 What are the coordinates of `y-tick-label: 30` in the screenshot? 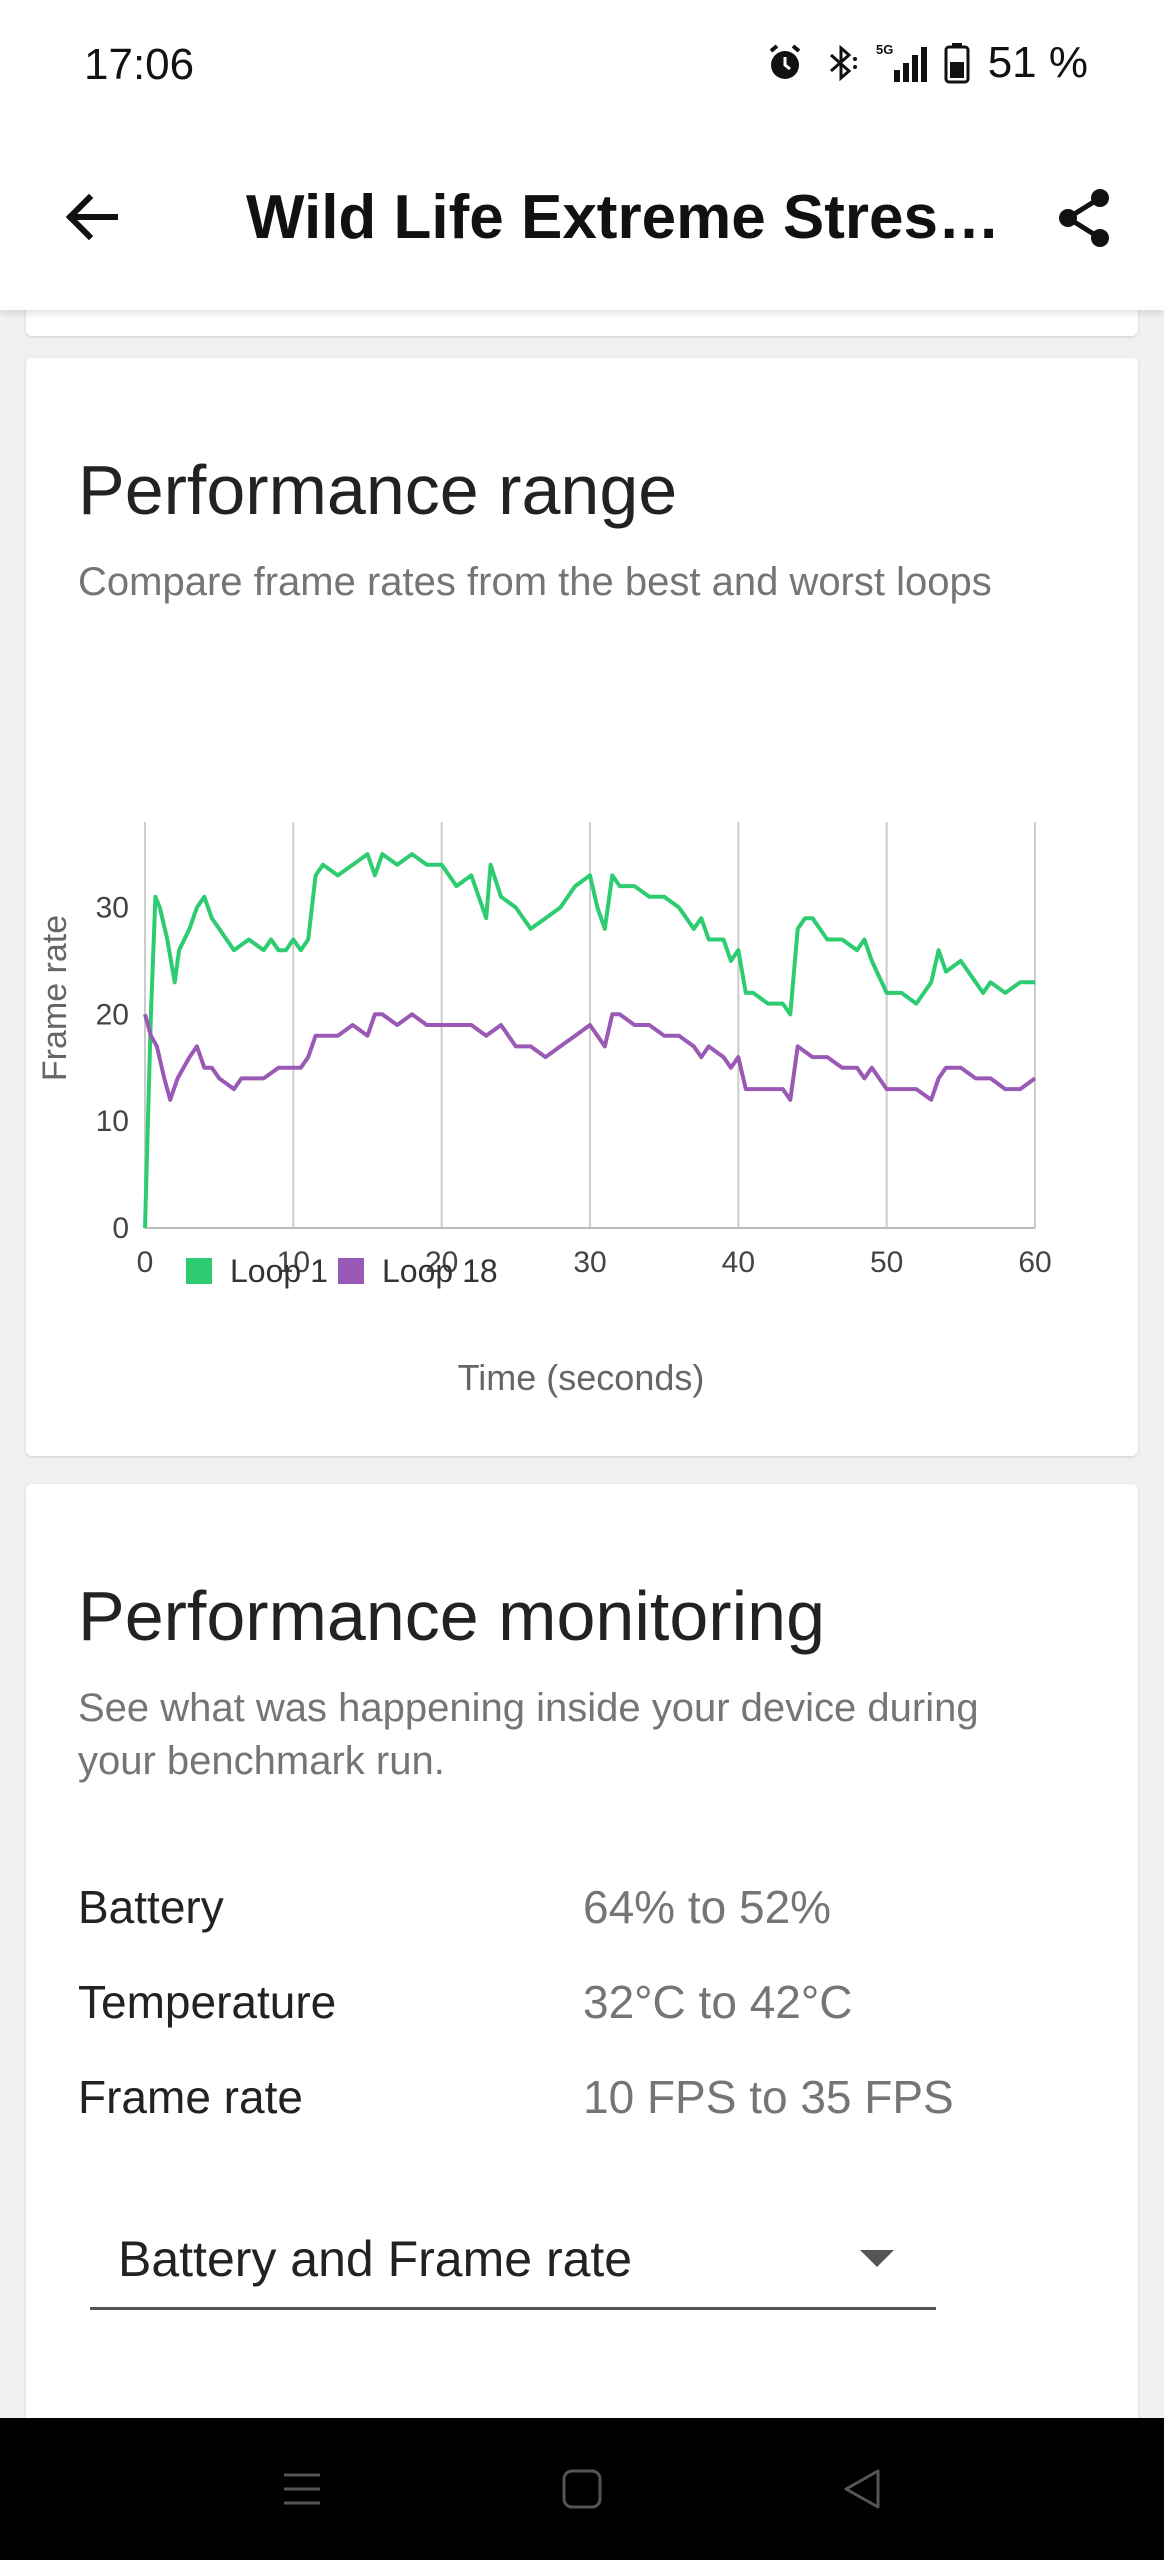 It's located at (112, 907).